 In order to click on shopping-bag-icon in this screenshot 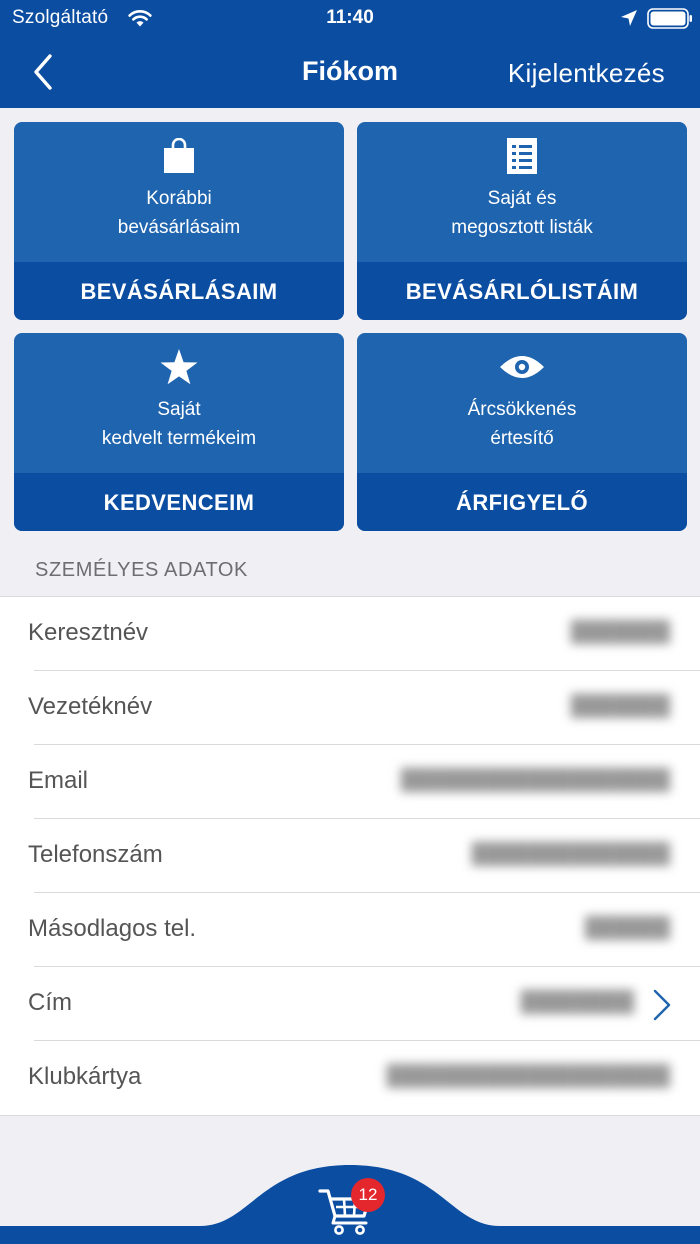, I will do `click(179, 155)`.